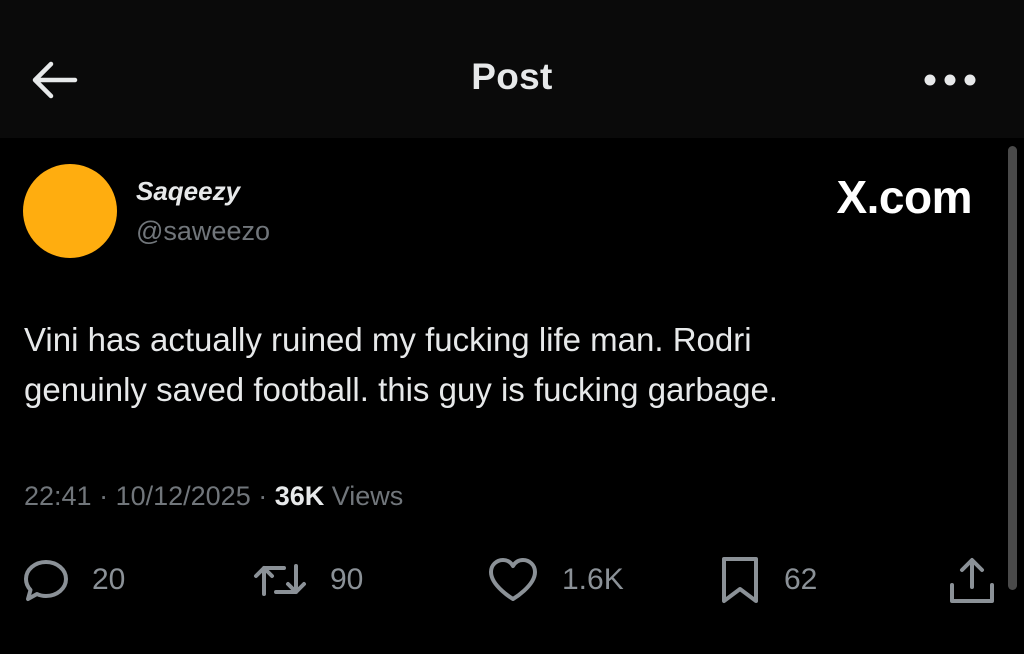  I want to click on avatar, so click(70, 211).